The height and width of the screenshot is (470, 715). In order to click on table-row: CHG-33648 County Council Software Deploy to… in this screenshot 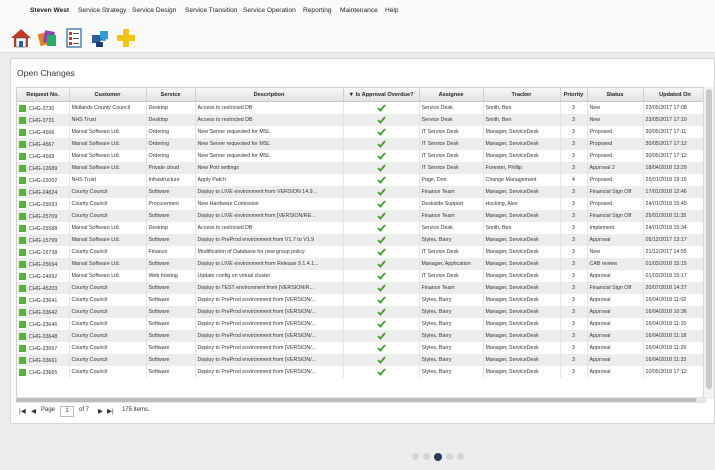, I will do `click(362, 336)`.